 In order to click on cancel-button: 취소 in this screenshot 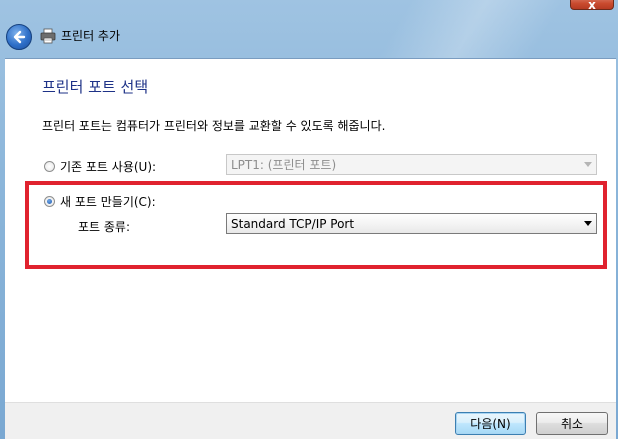, I will do `click(572, 423)`.